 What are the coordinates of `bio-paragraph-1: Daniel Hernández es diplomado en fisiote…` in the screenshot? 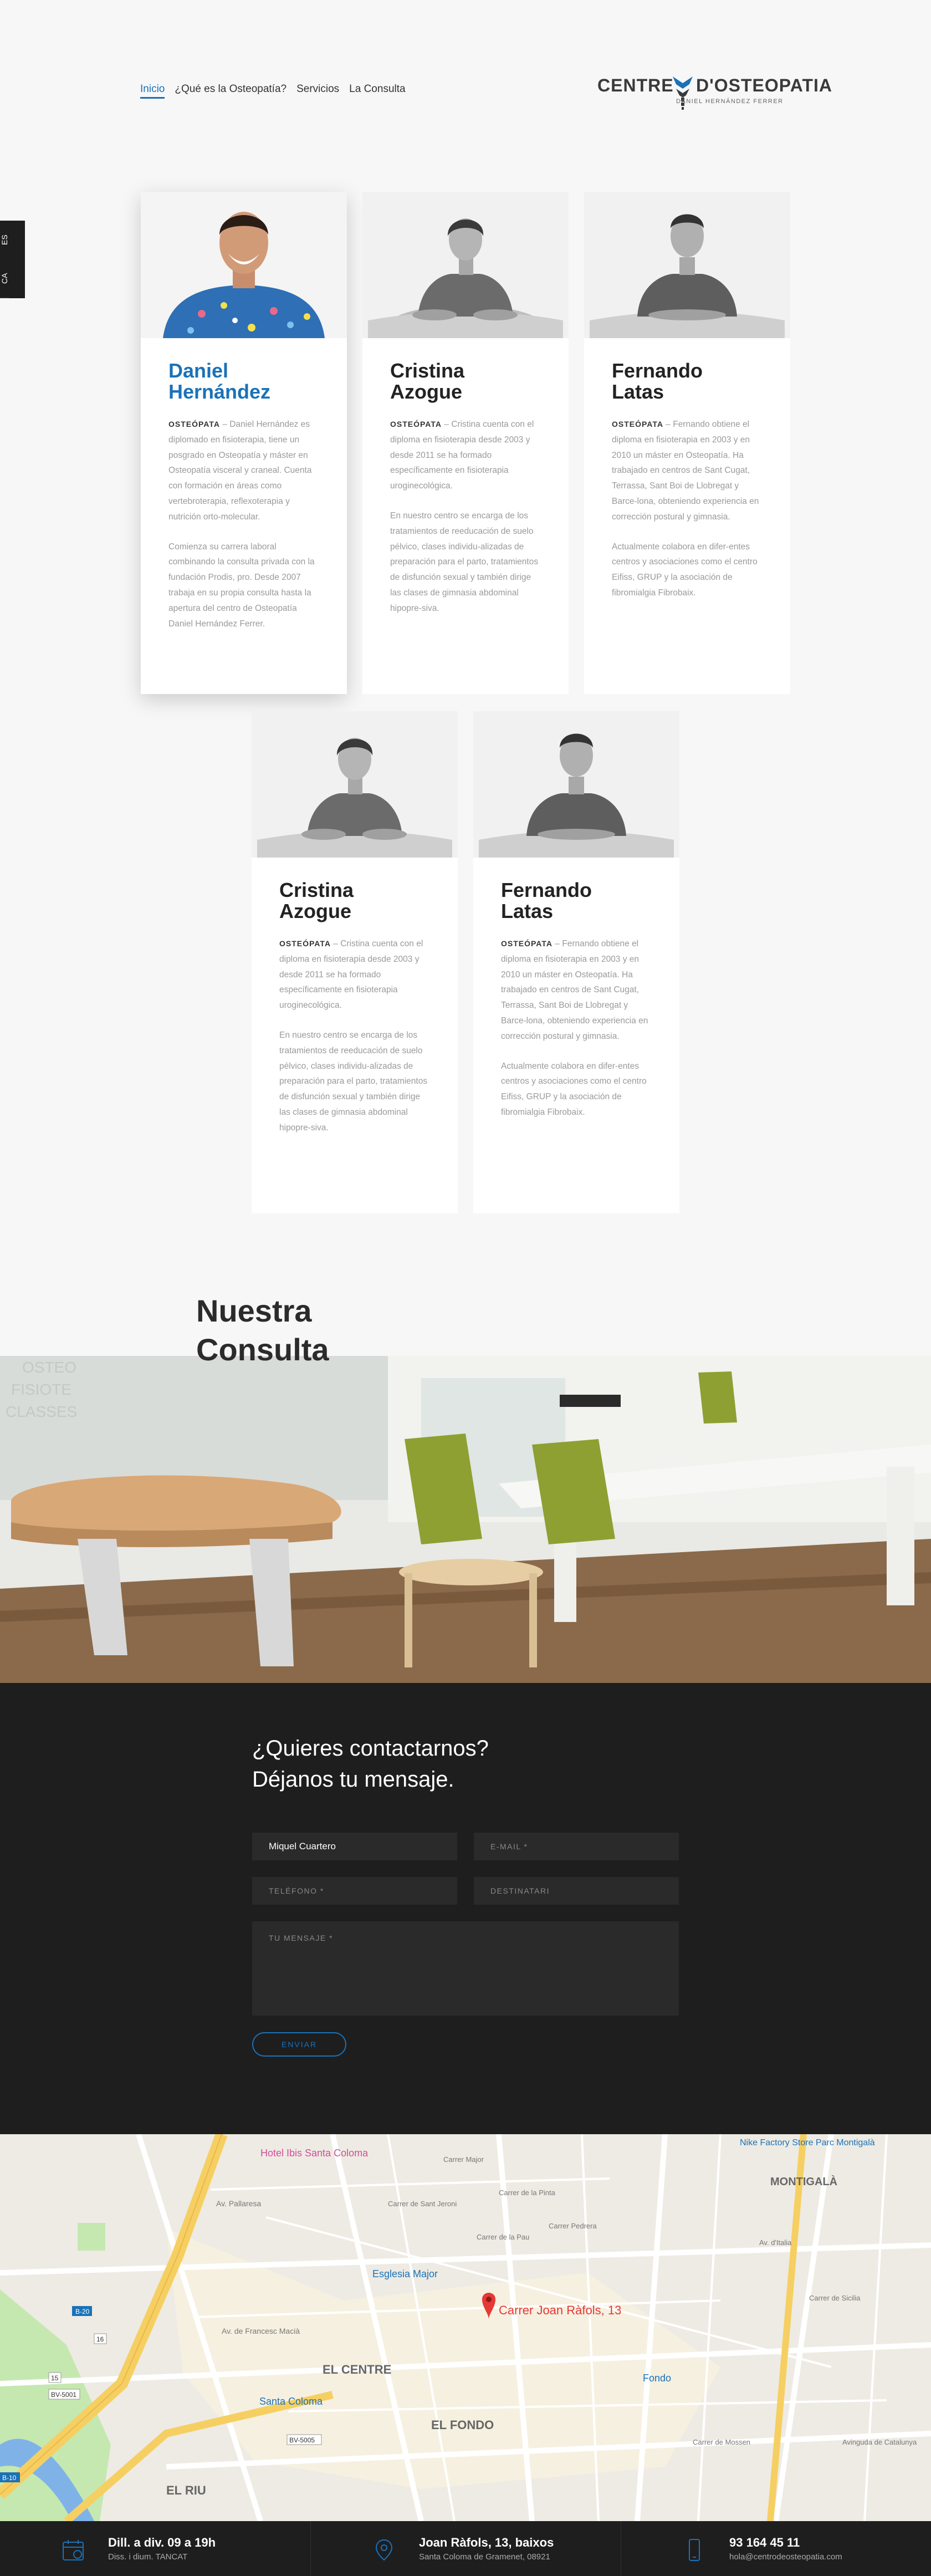 It's located at (240, 471).